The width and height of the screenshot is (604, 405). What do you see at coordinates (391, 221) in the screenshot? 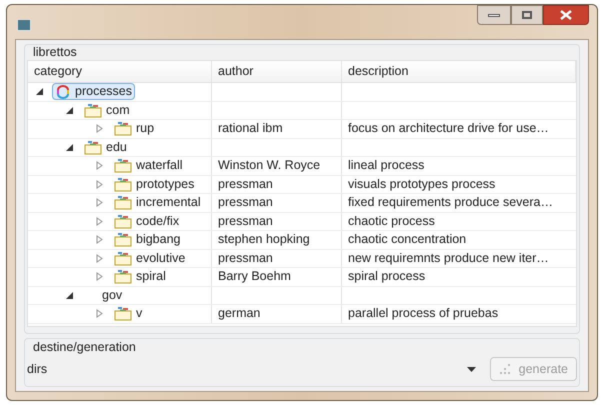
I see `table-cell-text: chaotic process` at bounding box center [391, 221].